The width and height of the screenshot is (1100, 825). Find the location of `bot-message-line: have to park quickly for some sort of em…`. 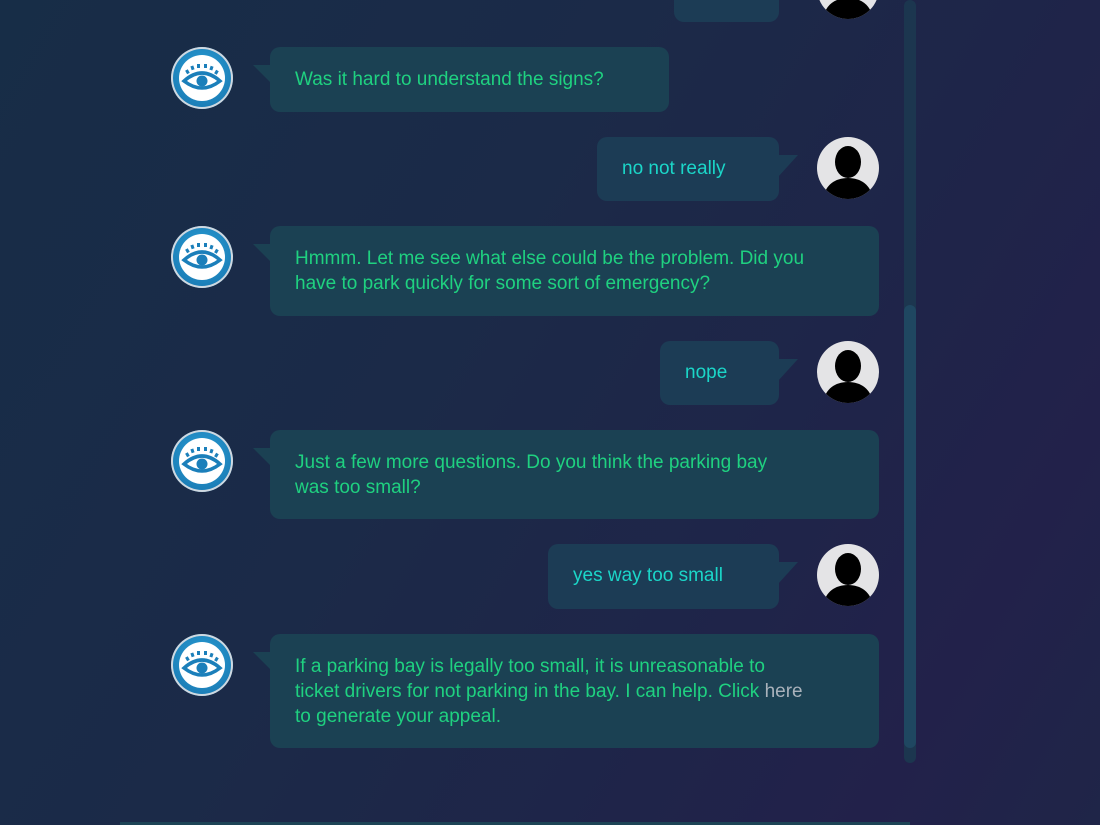

bot-message-line: have to park quickly for some sort of em… is located at coordinates (503, 283).